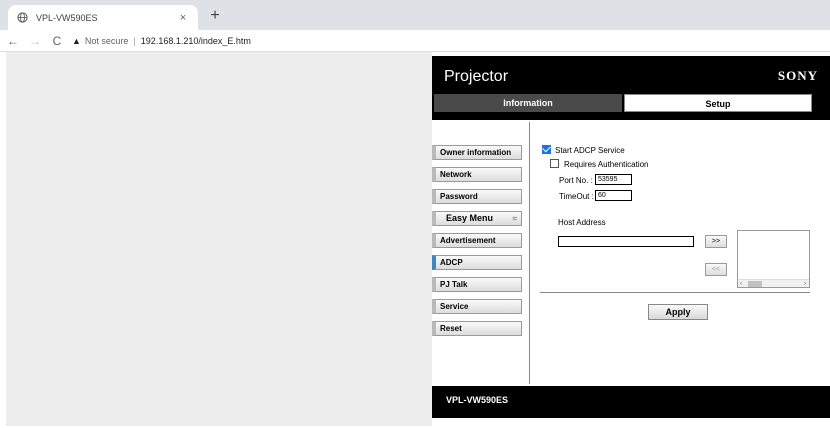  What do you see at coordinates (529, 253) in the screenshot?
I see `vertical-divider` at bounding box center [529, 253].